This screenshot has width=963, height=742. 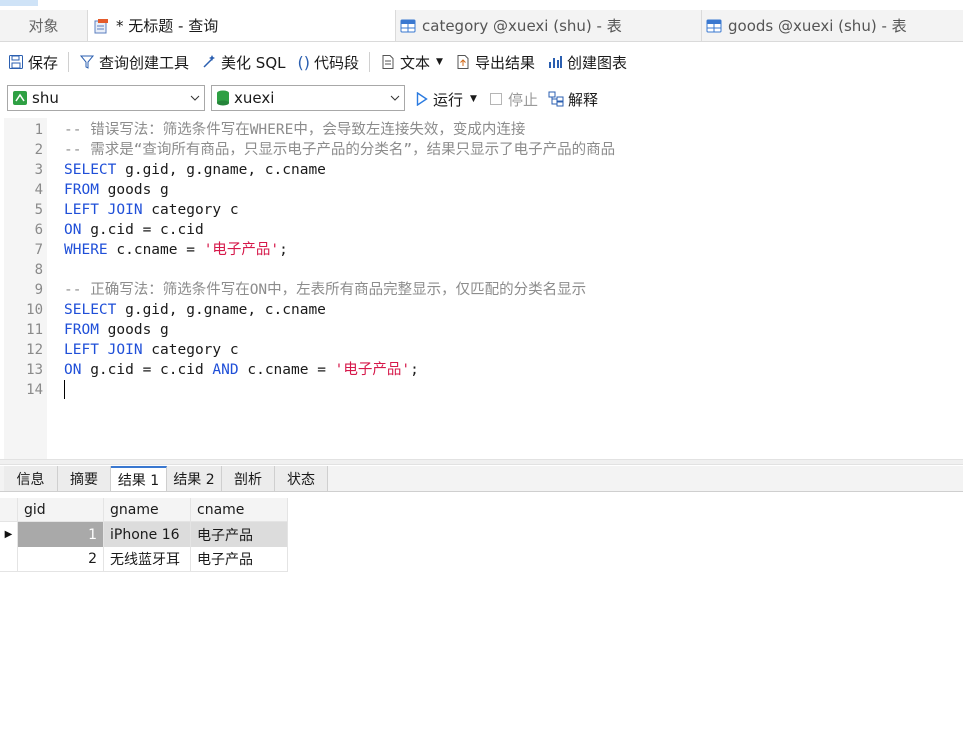 What do you see at coordinates (336, 62) in the screenshot?
I see `code-snippet-label: 代码段` at bounding box center [336, 62].